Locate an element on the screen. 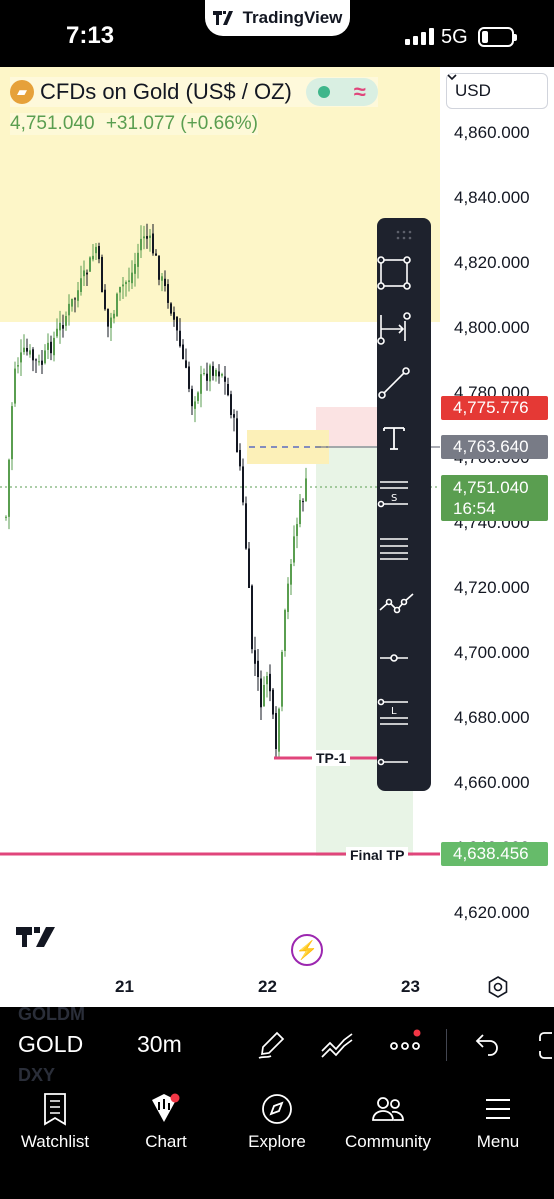  bottom-nav: Watchlist Chart Explore Community Menu is located at coordinates (277, 1141).